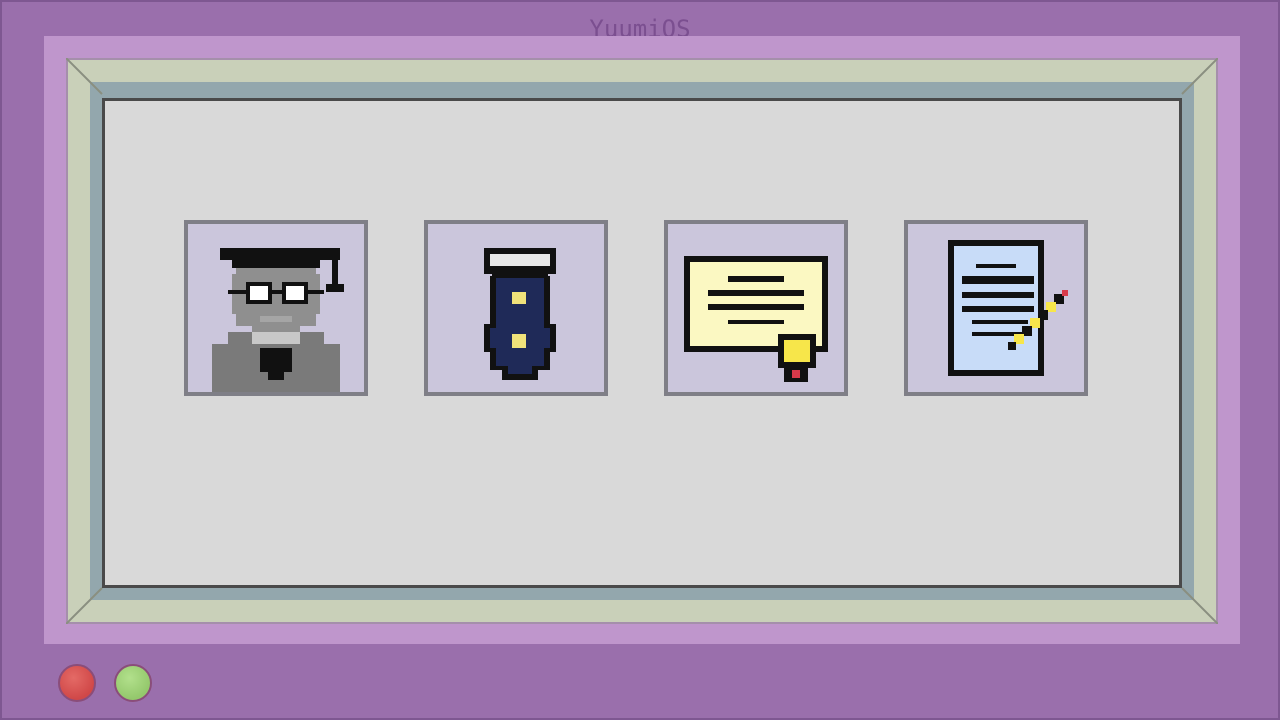 The height and width of the screenshot is (720, 1280). I want to click on green-power-button, so click(133, 683).